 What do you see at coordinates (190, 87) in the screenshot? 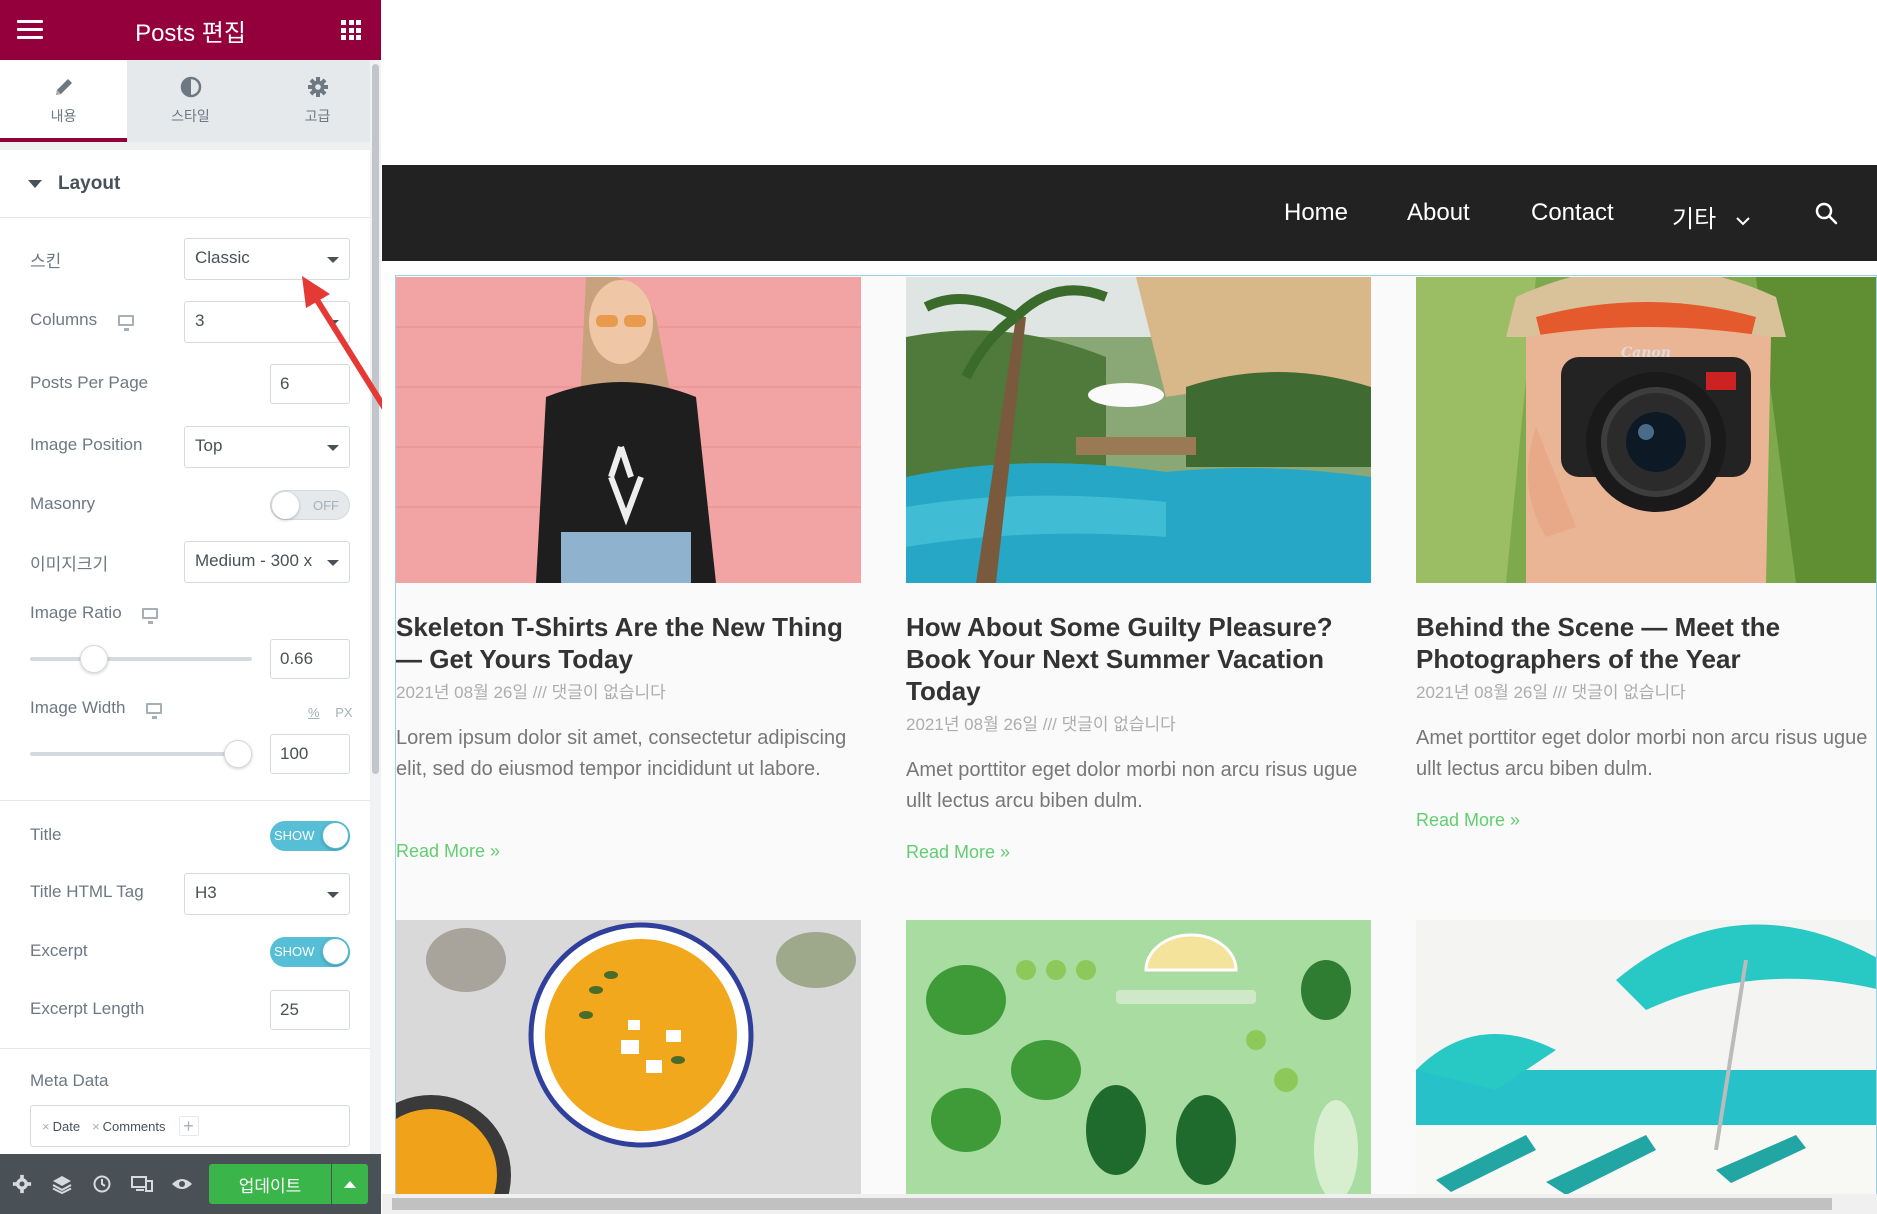
I see `half-circle-icon` at bounding box center [190, 87].